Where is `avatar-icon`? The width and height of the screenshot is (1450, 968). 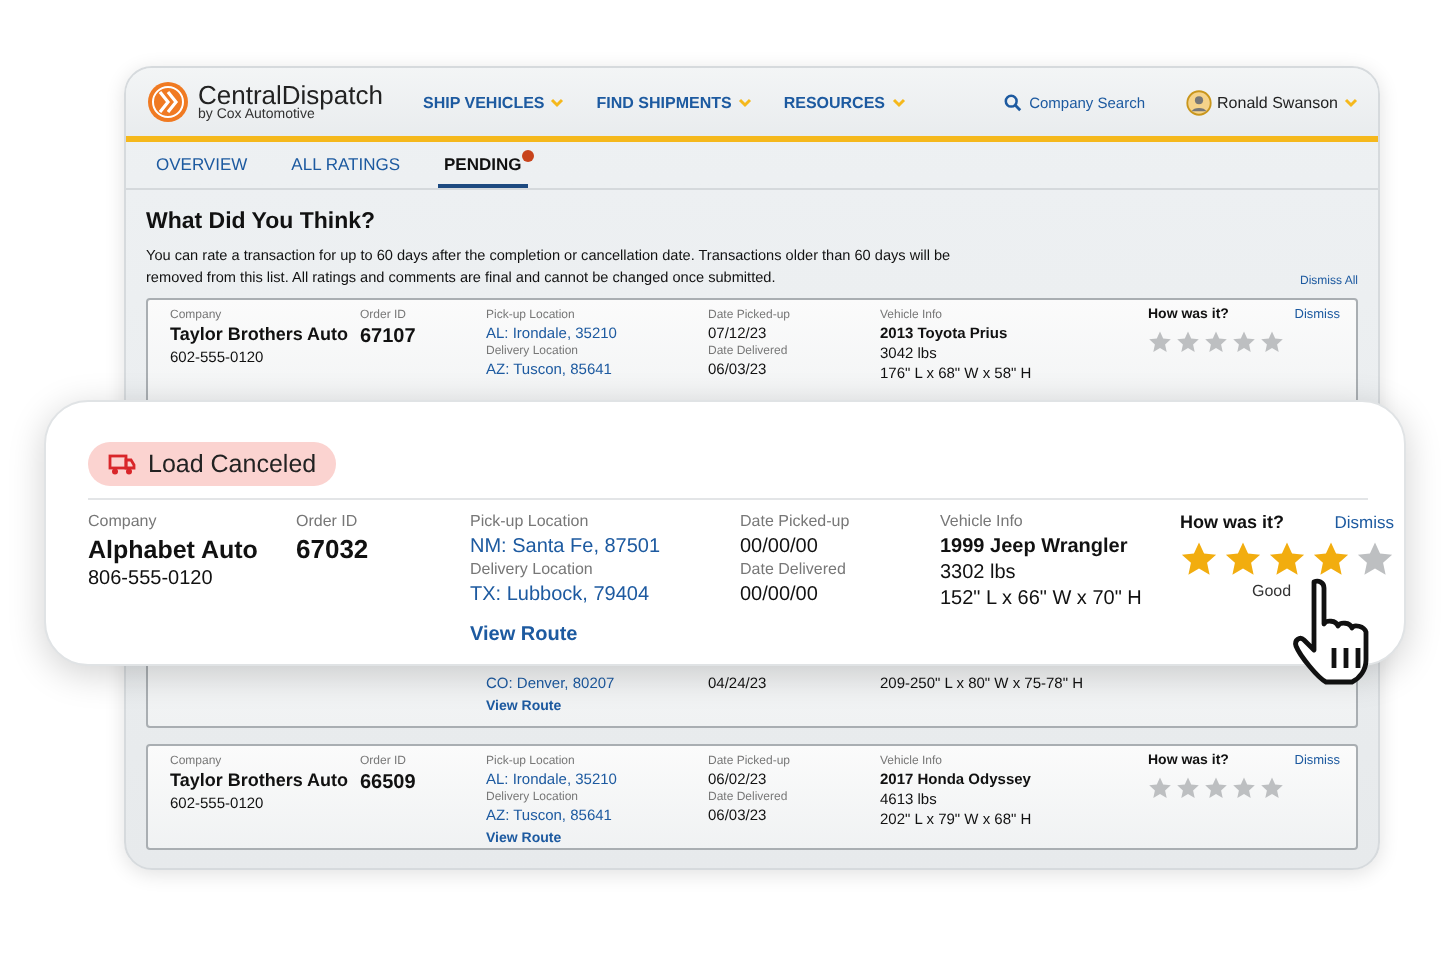
avatar-icon is located at coordinates (1198, 102).